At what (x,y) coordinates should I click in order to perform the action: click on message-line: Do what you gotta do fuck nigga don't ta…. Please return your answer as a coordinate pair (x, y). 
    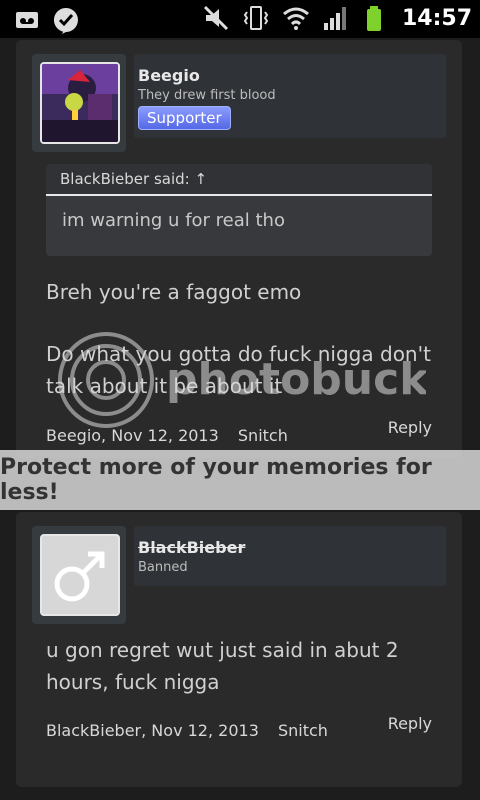
    Looking at the image, I should click on (238, 370).